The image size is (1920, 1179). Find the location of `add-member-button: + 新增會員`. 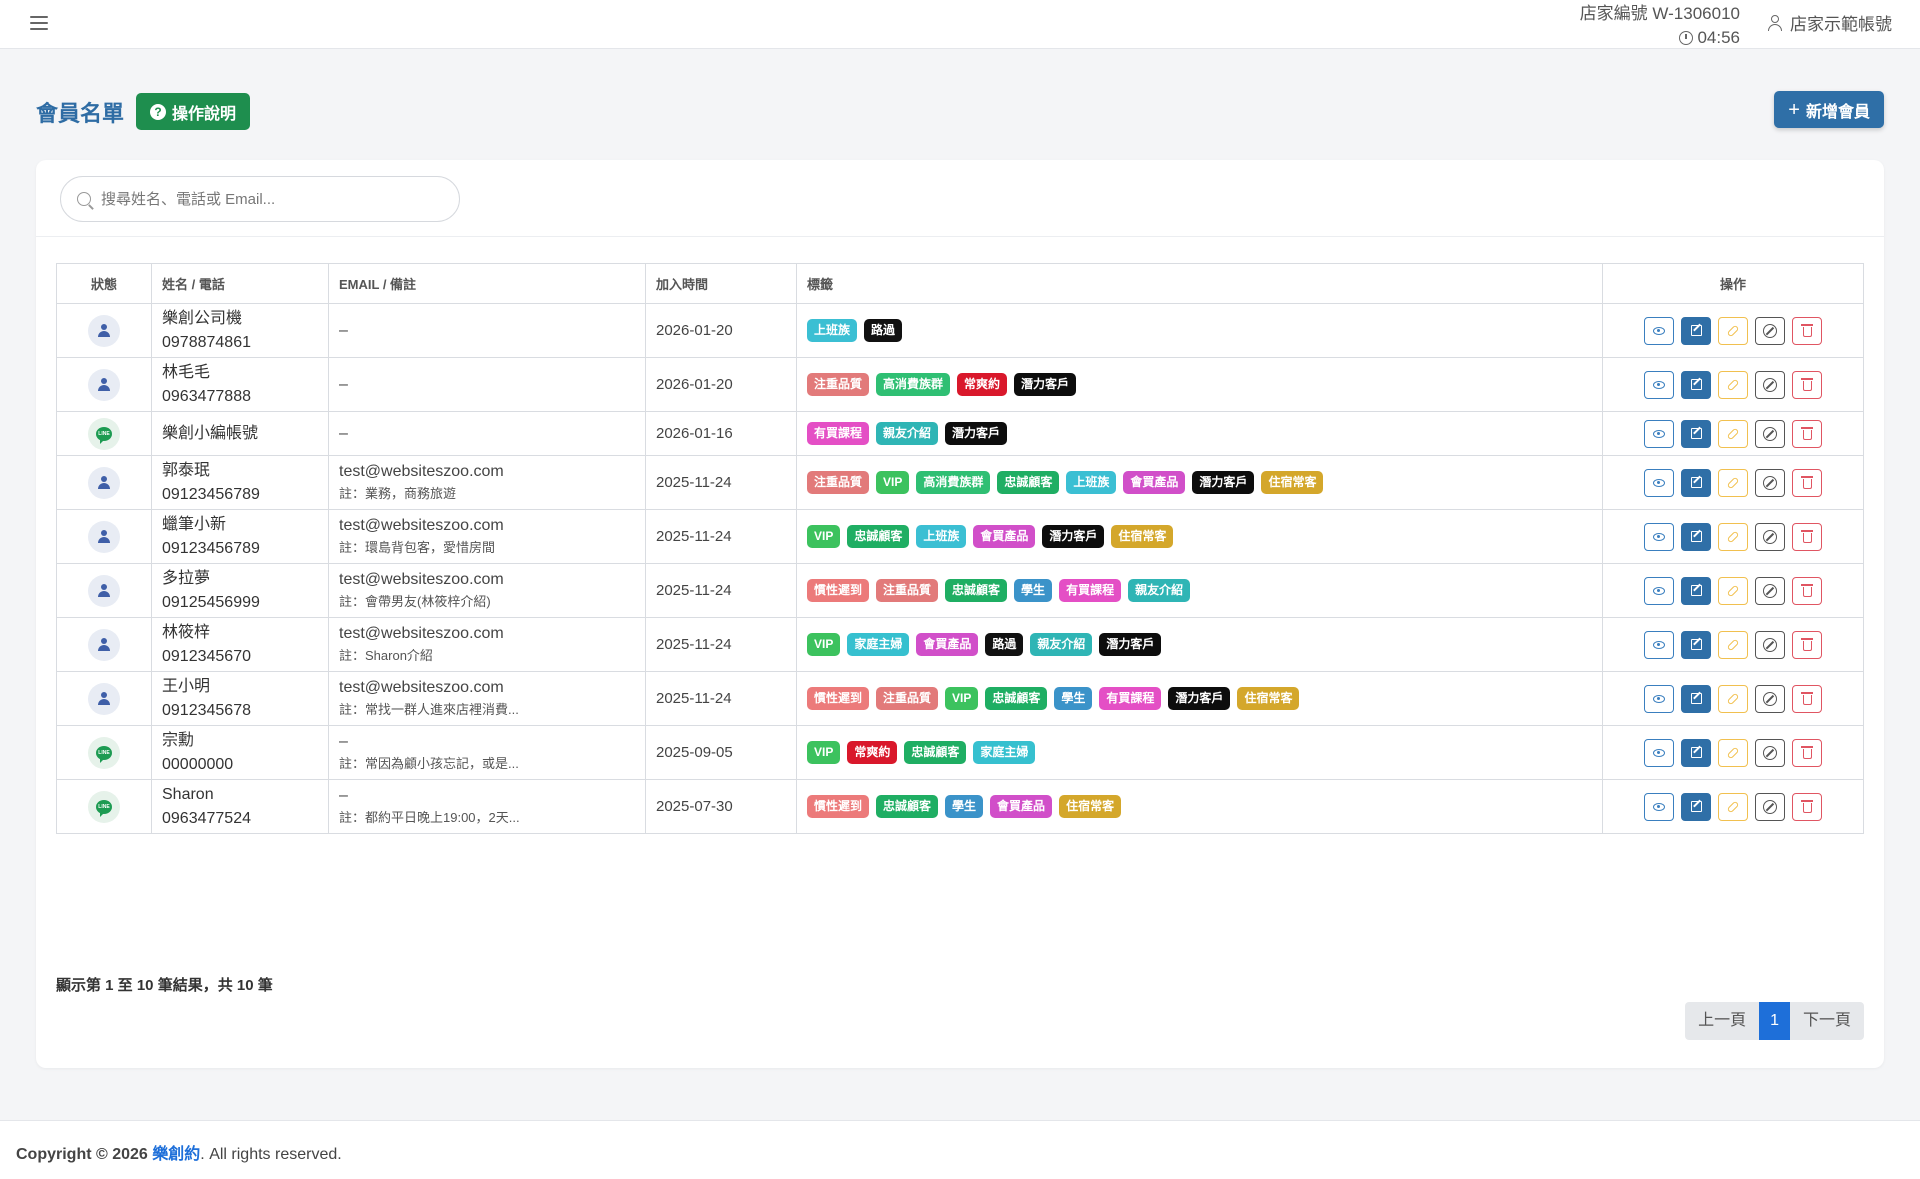

add-member-button: + 新增會員 is located at coordinates (1829, 109).